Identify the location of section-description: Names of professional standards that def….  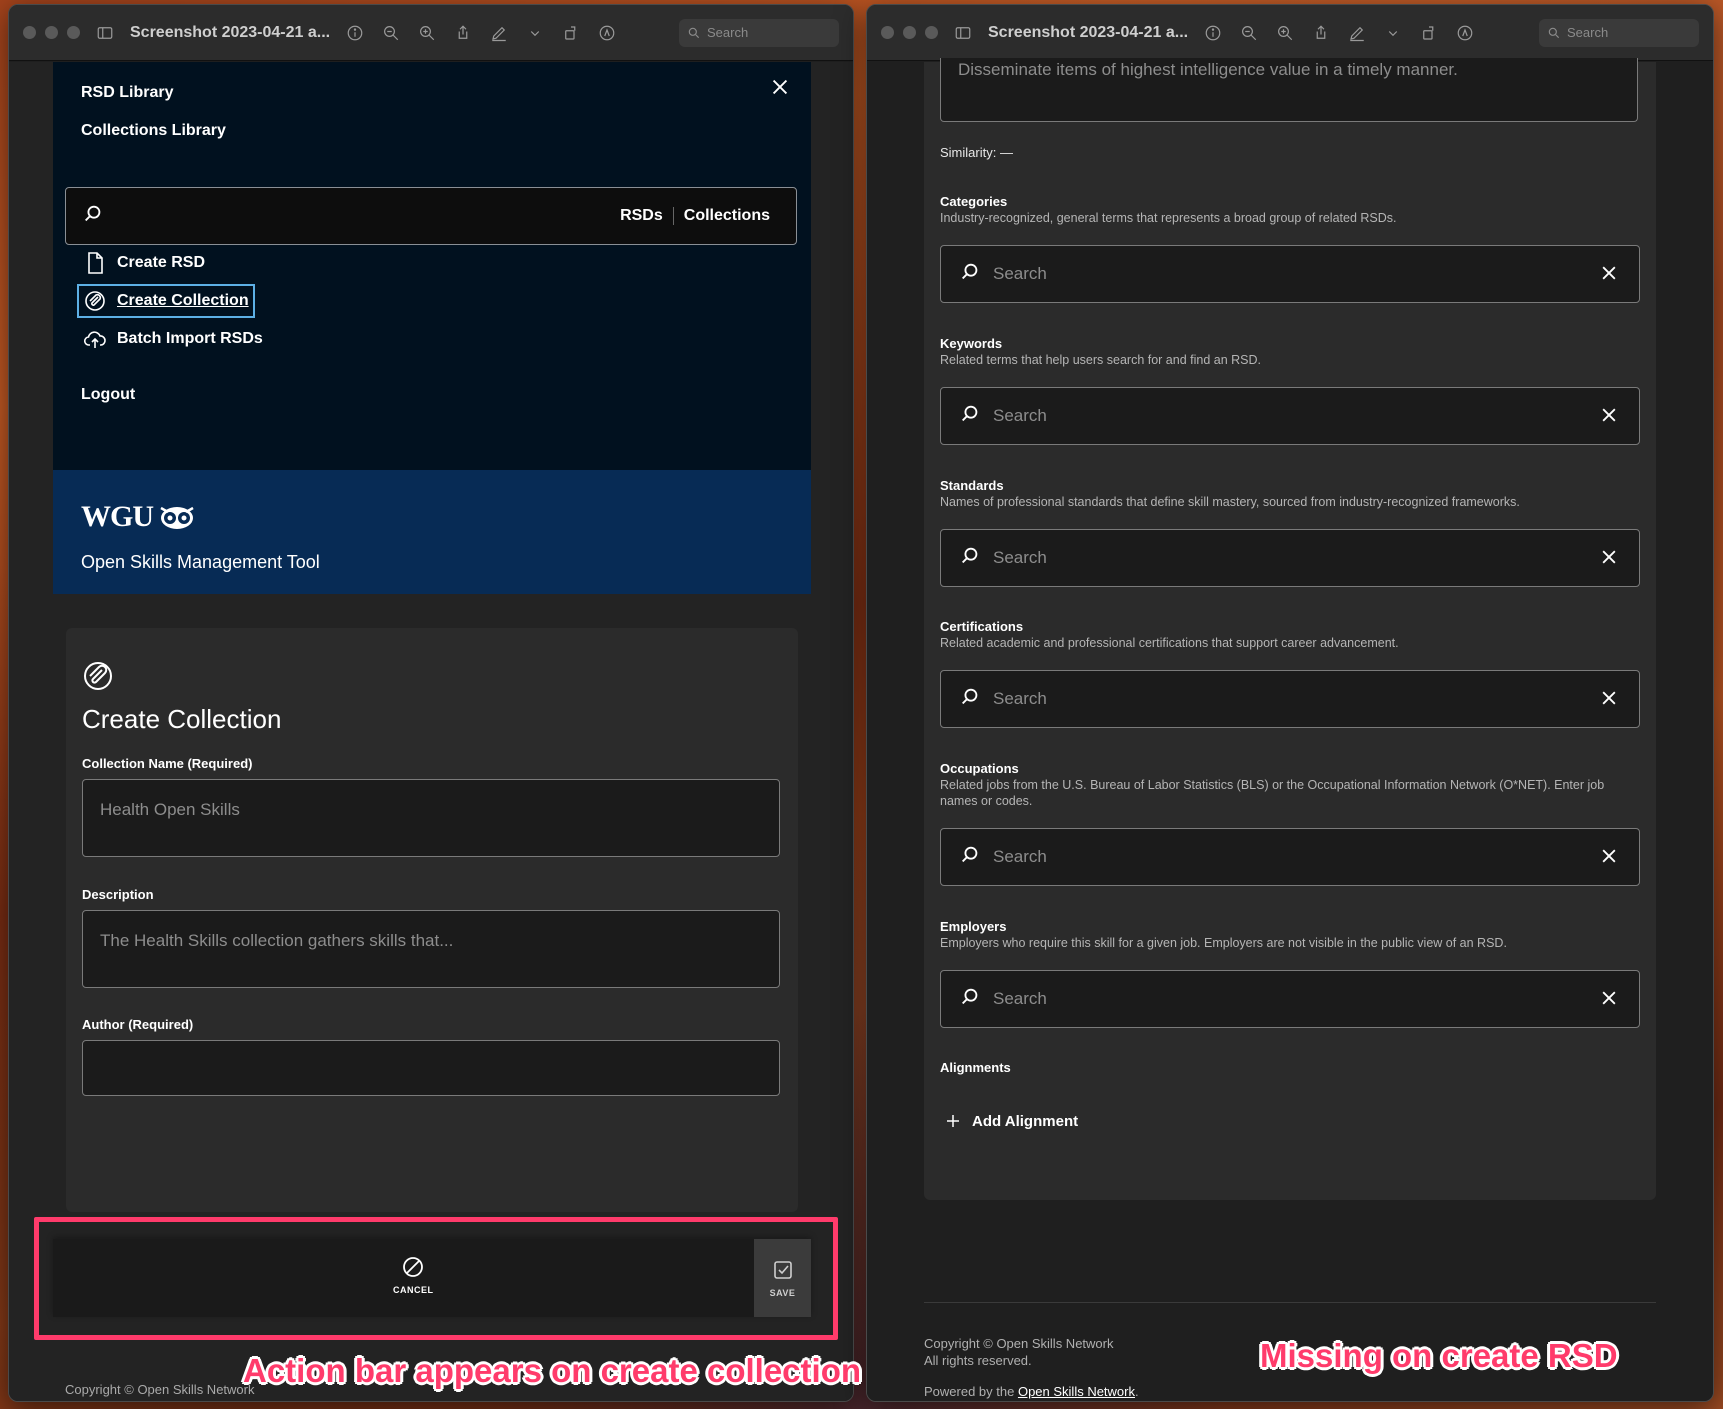
(1230, 502).